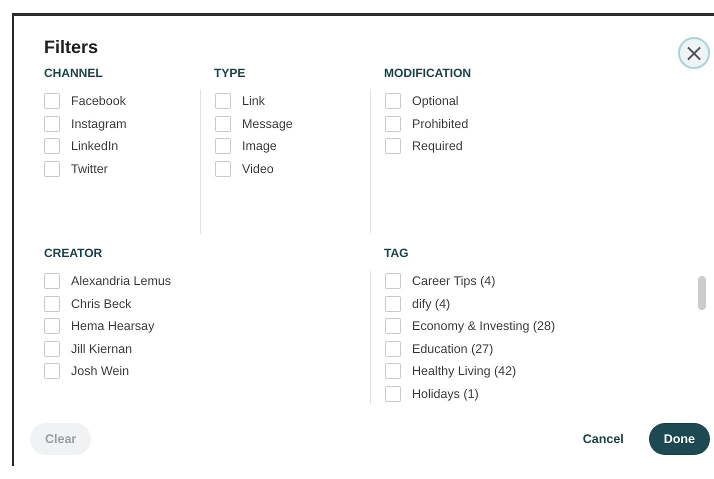 The height and width of the screenshot is (479, 714). What do you see at coordinates (259, 146) in the screenshot?
I see `option-label: Image` at bounding box center [259, 146].